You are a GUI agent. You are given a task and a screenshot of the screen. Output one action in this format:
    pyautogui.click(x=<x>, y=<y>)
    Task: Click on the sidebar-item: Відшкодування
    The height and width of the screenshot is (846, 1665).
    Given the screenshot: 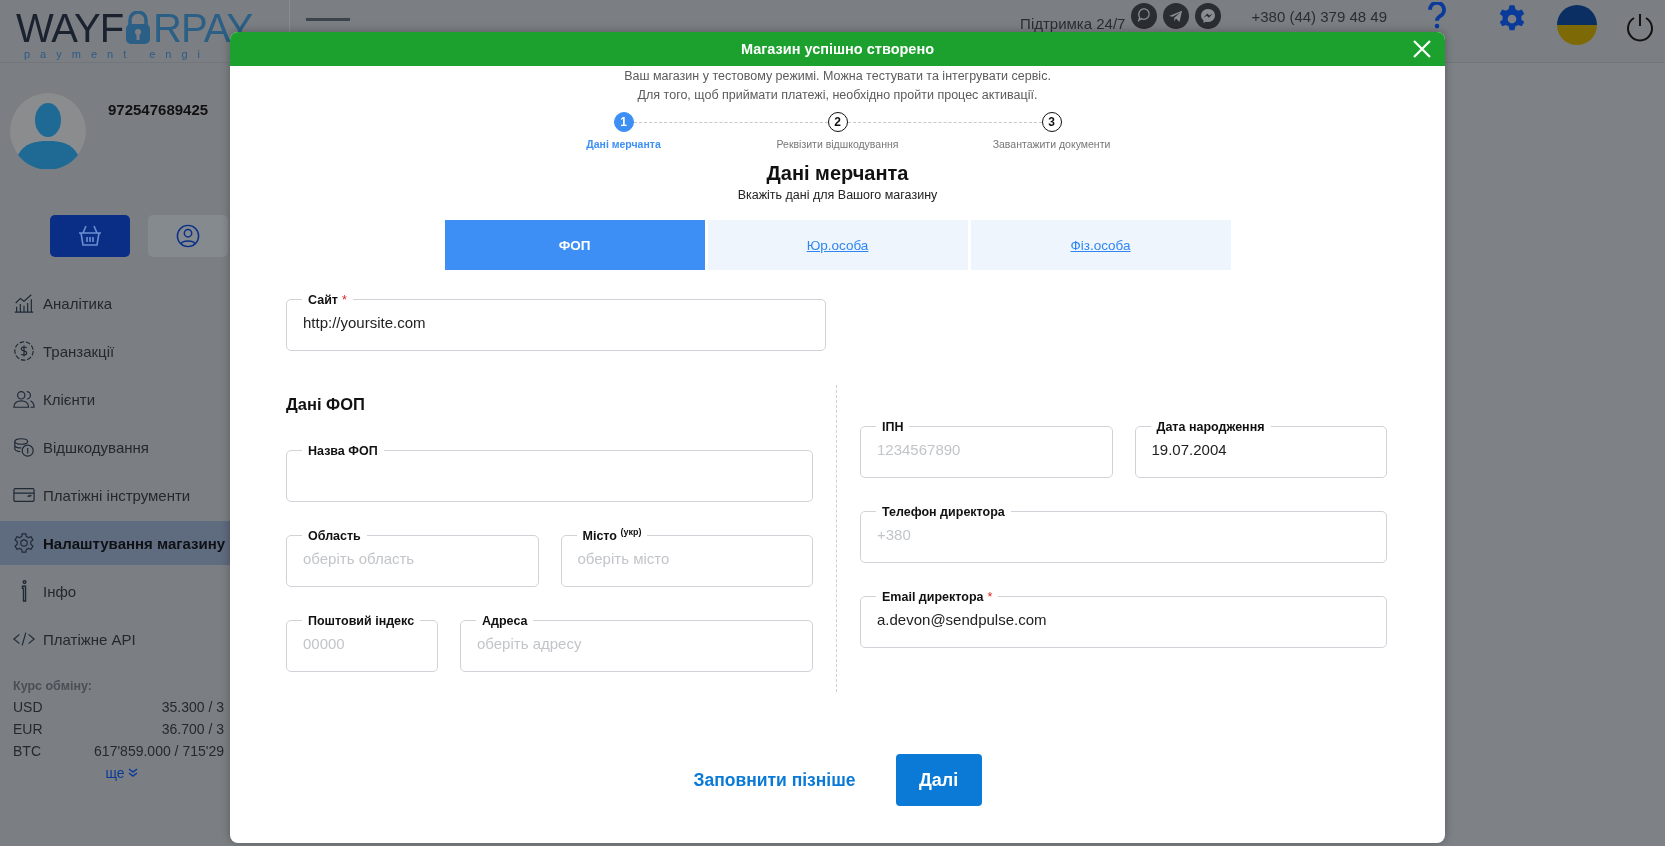 What is the action you would take?
    pyautogui.click(x=115, y=447)
    